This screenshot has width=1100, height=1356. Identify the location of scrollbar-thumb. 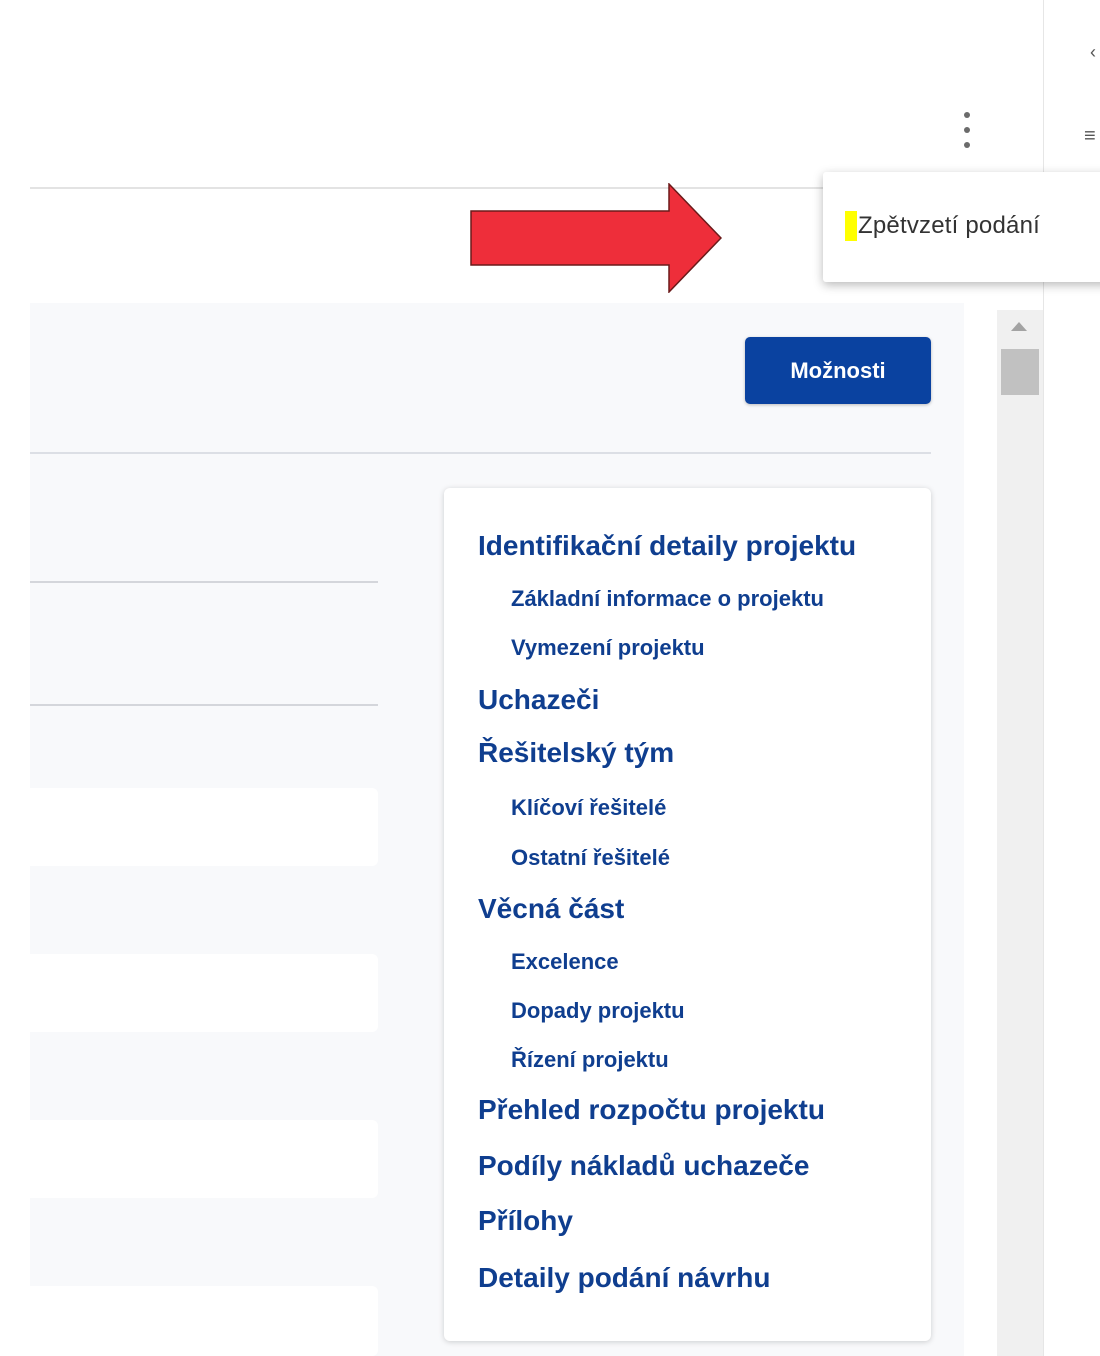
(1020, 372).